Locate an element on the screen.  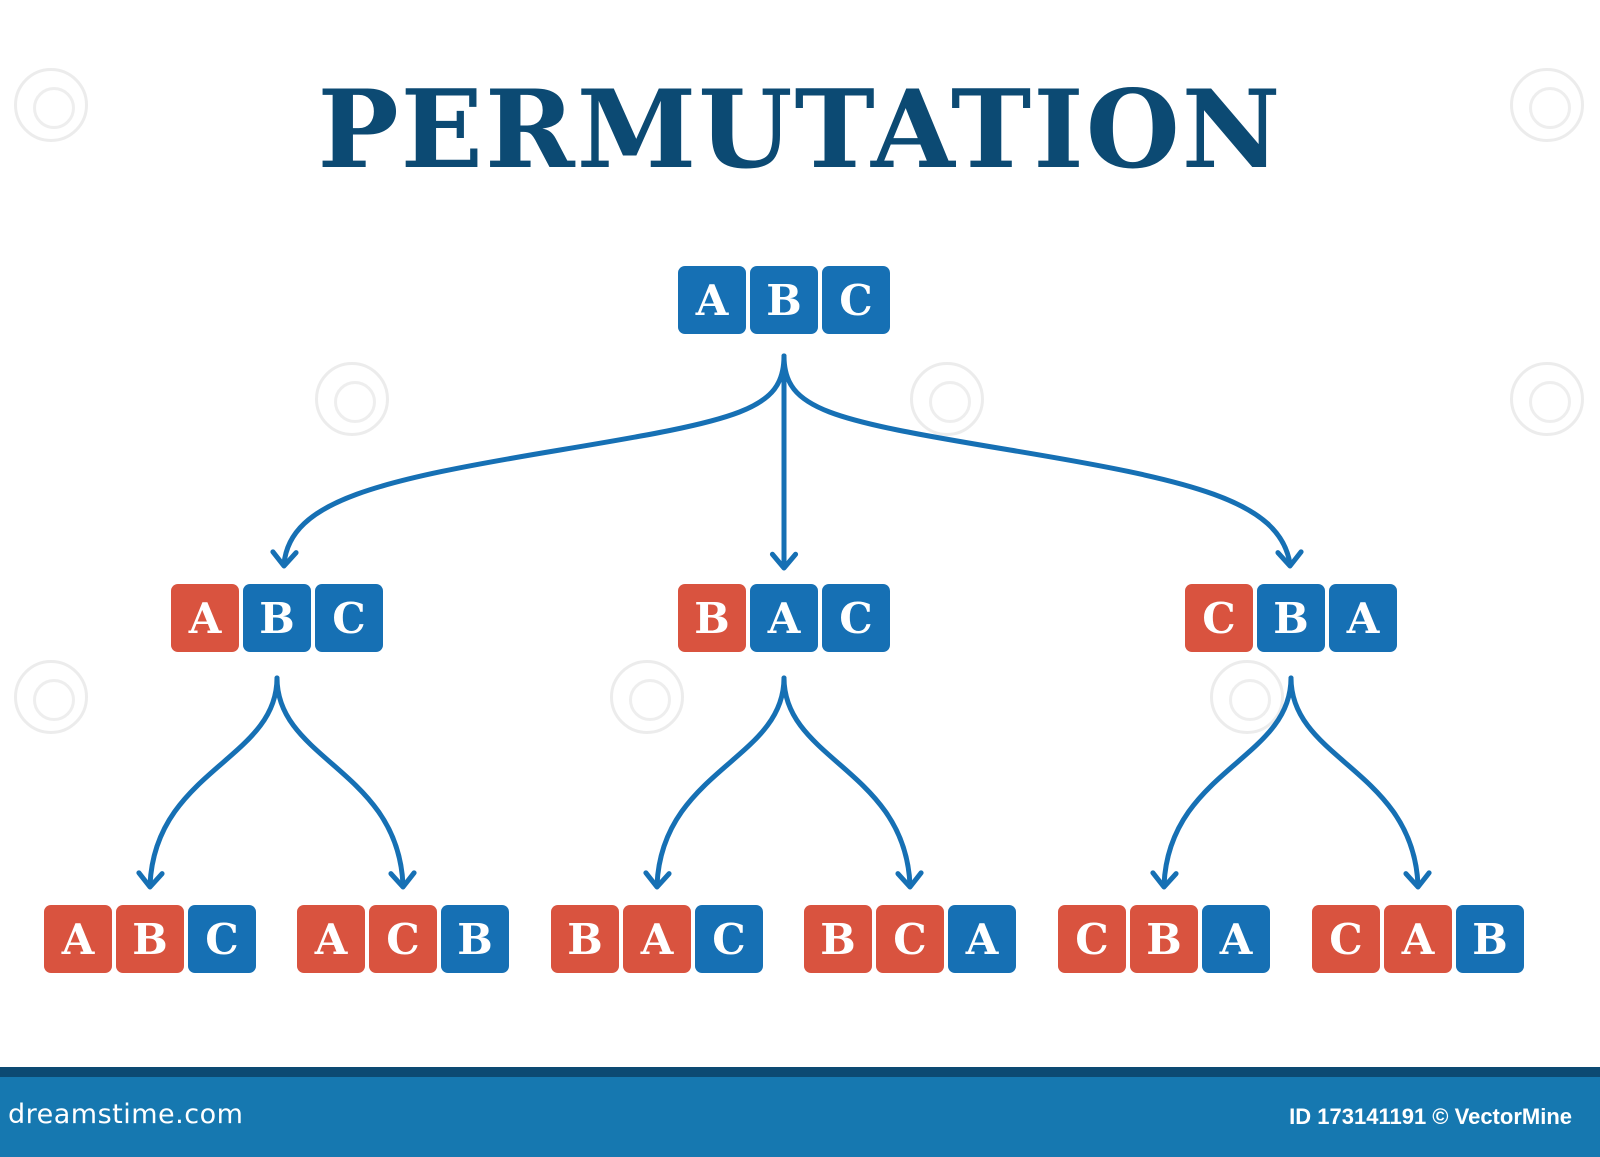
level2-permutation: CAB is located at coordinates (1418, 939).